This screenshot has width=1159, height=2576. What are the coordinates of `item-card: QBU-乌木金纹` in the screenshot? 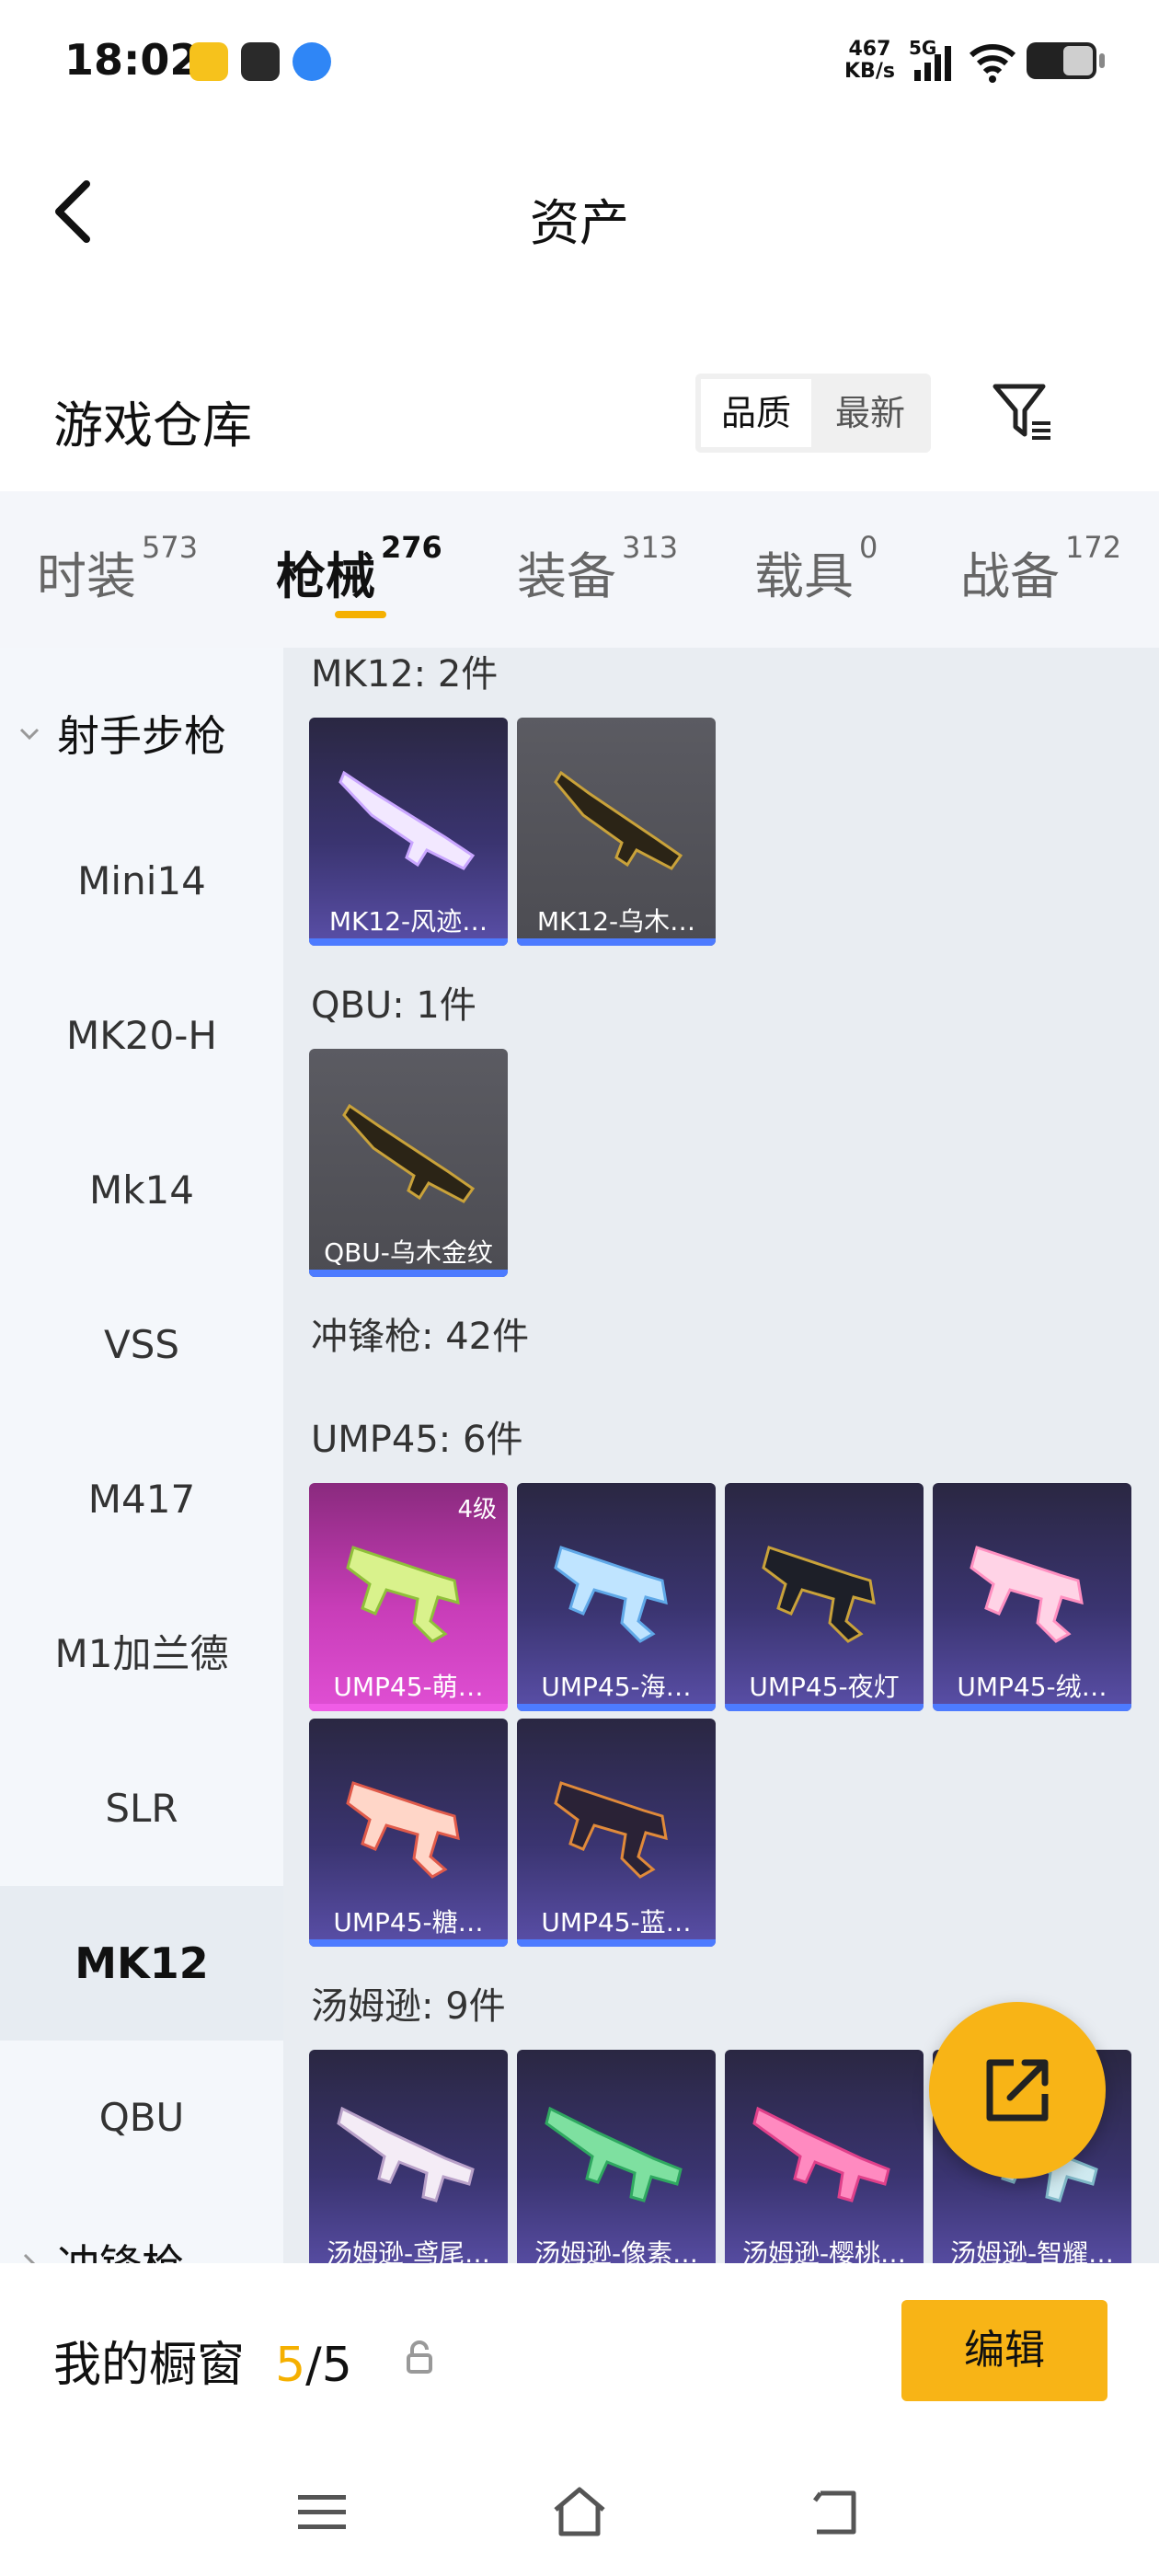 It's located at (408, 1163).